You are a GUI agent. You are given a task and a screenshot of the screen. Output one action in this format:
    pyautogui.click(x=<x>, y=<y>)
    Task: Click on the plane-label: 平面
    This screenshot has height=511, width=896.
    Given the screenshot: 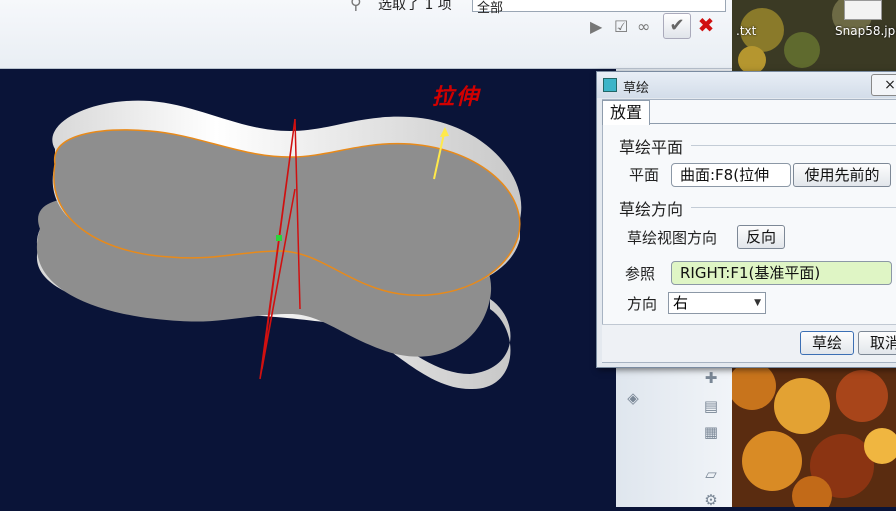 What is the action you would take?
    pyautogui.click(x=644, y=175)
    